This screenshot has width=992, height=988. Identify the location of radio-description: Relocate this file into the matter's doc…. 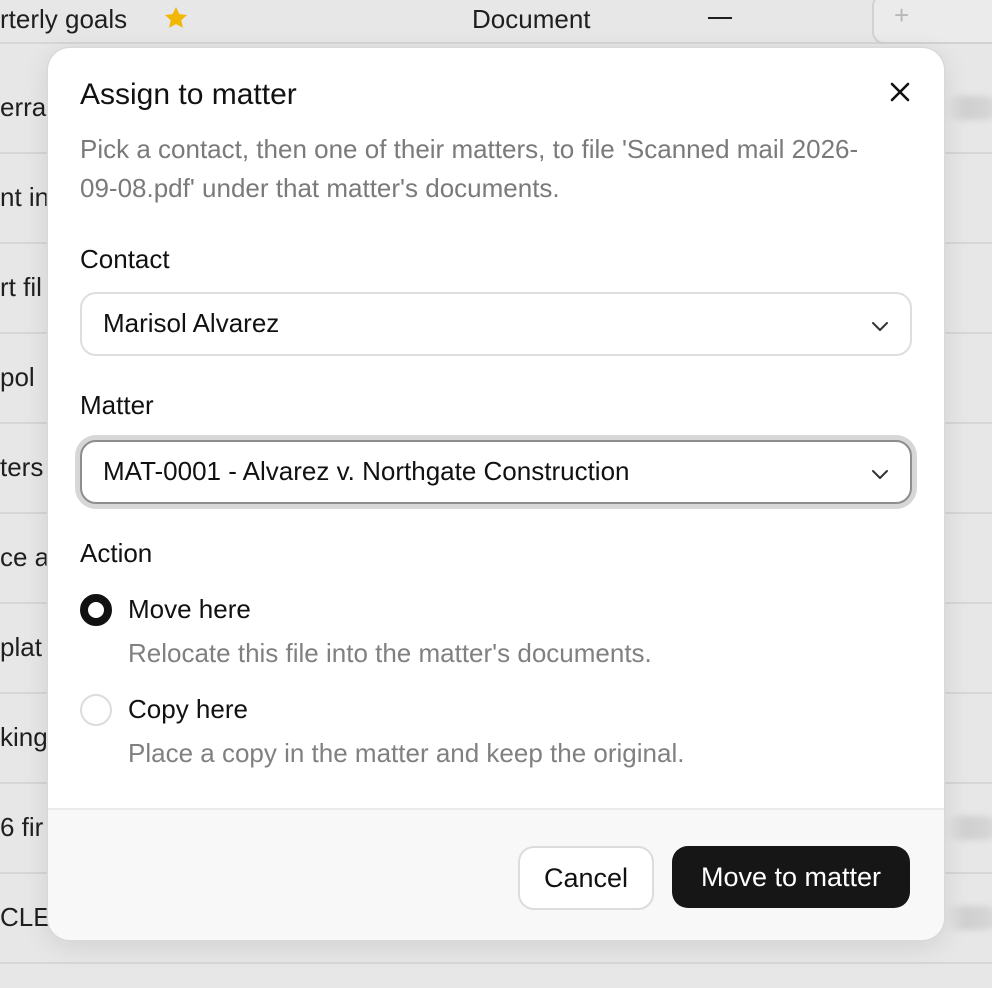
(390, 653).